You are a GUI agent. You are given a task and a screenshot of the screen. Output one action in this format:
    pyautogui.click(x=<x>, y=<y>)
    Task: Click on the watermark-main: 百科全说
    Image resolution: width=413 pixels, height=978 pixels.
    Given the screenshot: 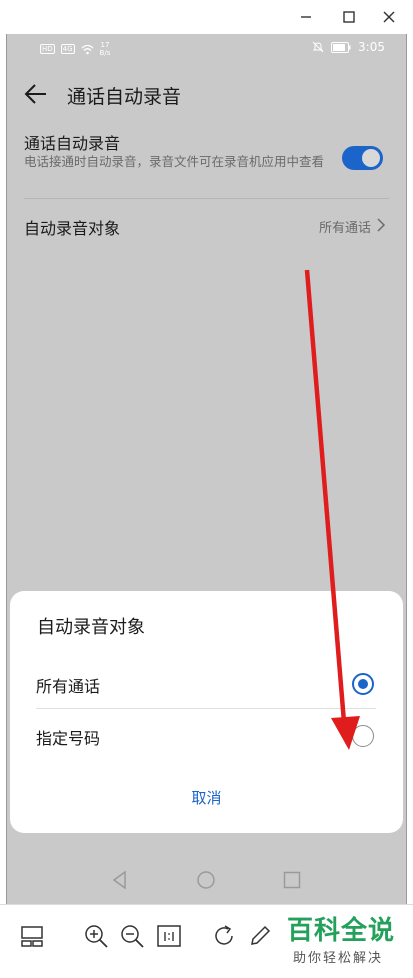 What is the action you would take?
    pyautogui.click(x=341, y=931)
    